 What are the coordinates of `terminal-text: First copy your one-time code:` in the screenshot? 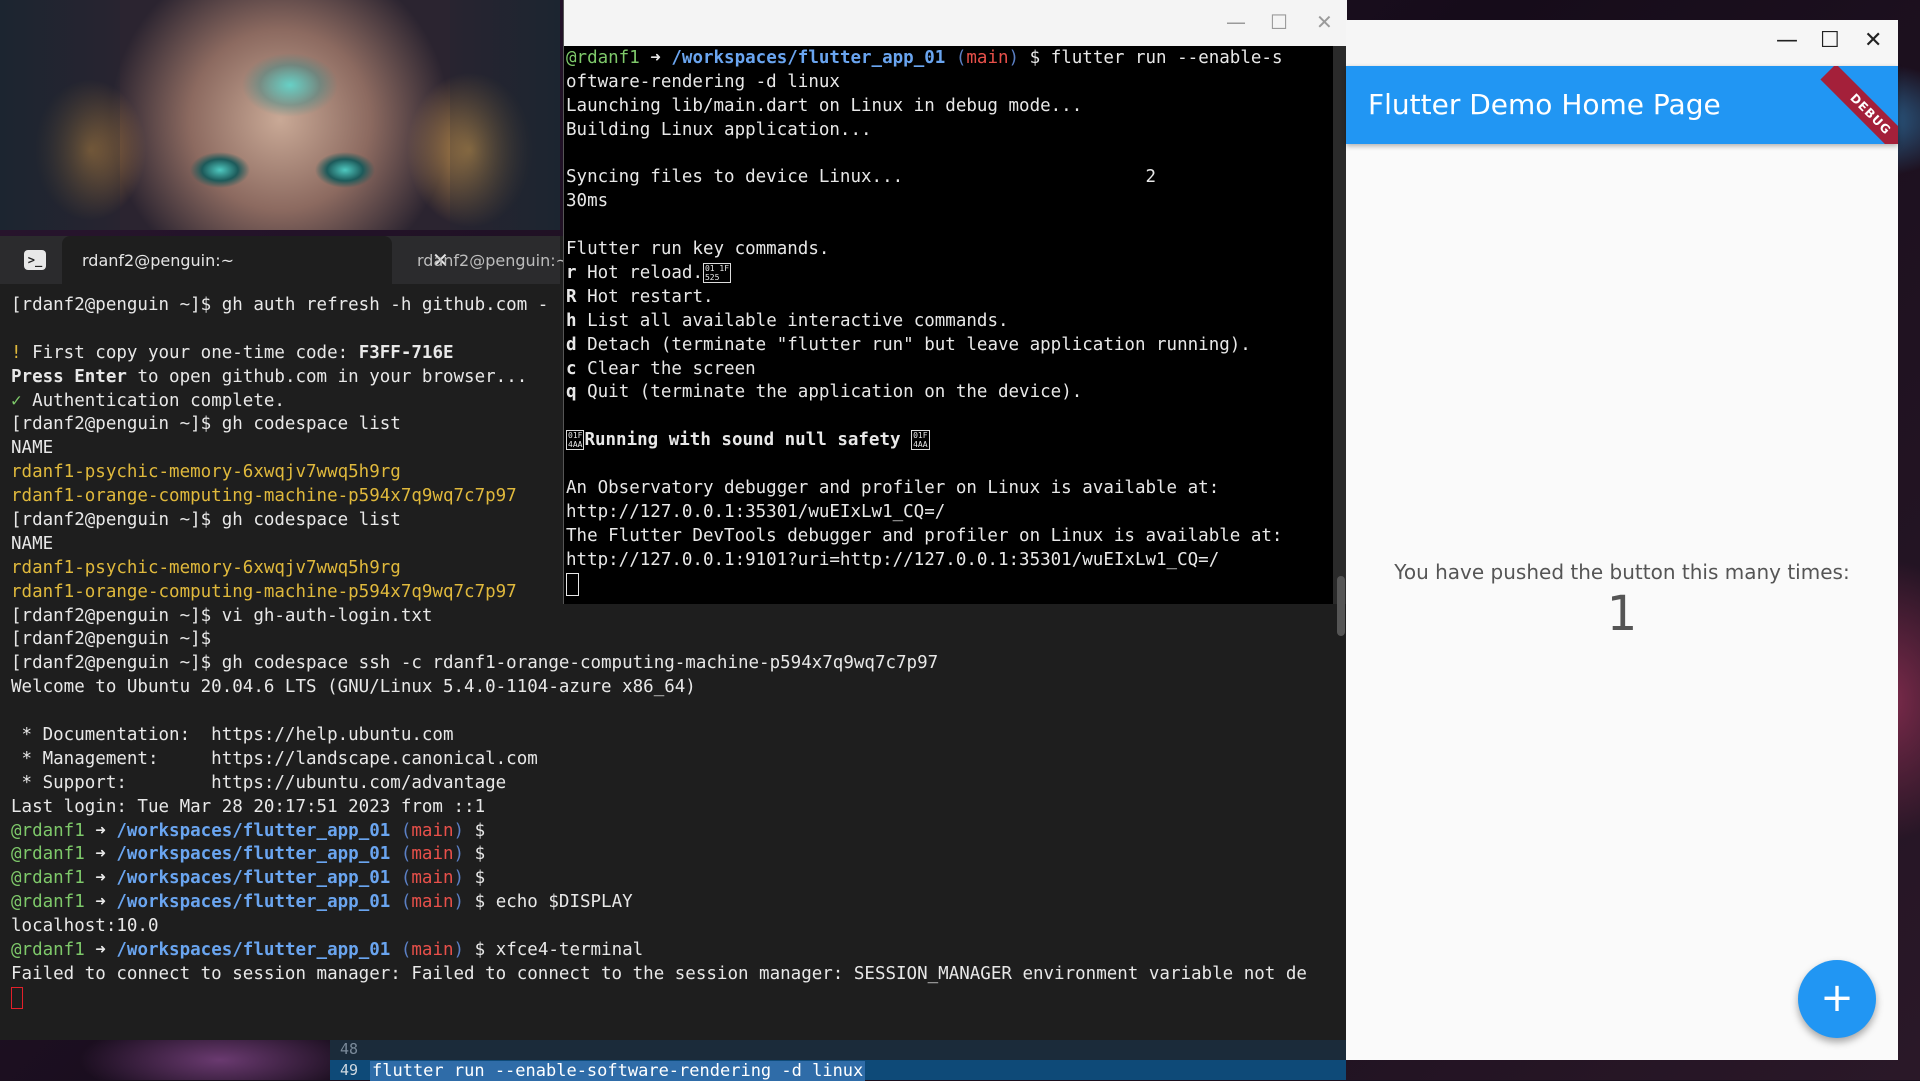 It's located at (195, 352).